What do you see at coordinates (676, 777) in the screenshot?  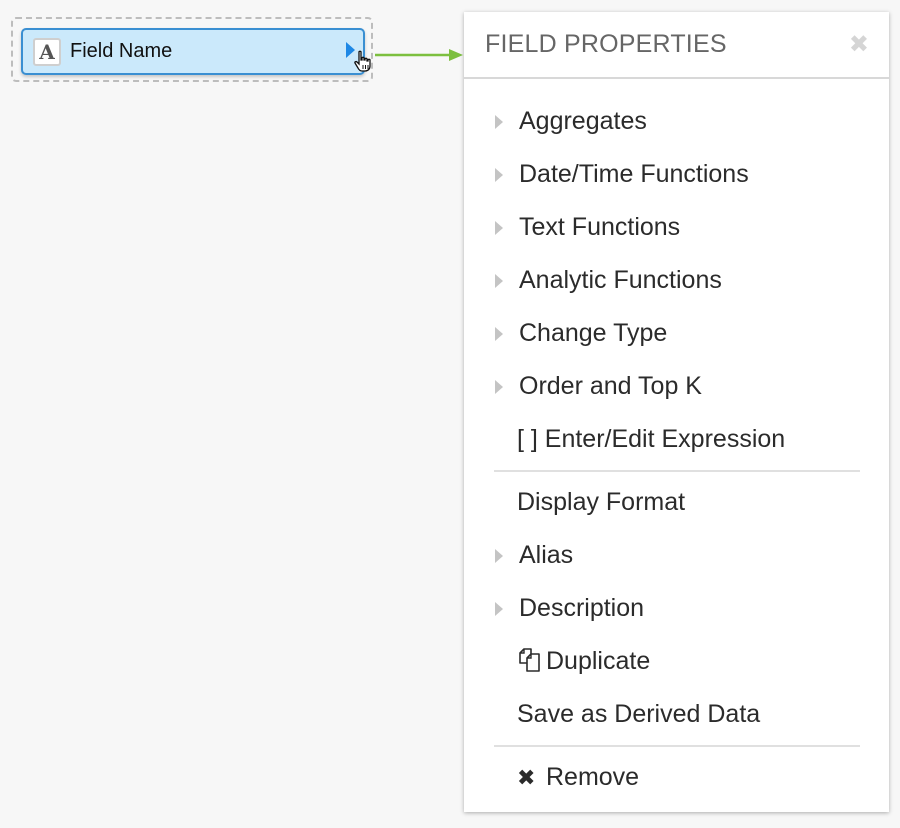 I see `menu-item-remove: ✖ Remove` at bounding box center [676, 777].